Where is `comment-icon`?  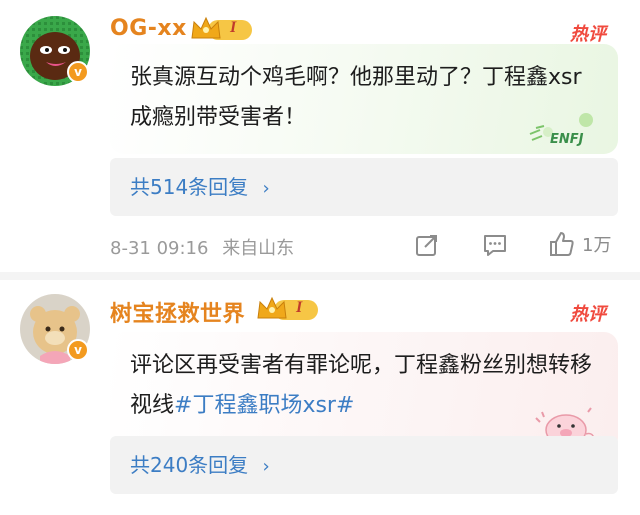 comment-icon is located at coordinates (495, 245).